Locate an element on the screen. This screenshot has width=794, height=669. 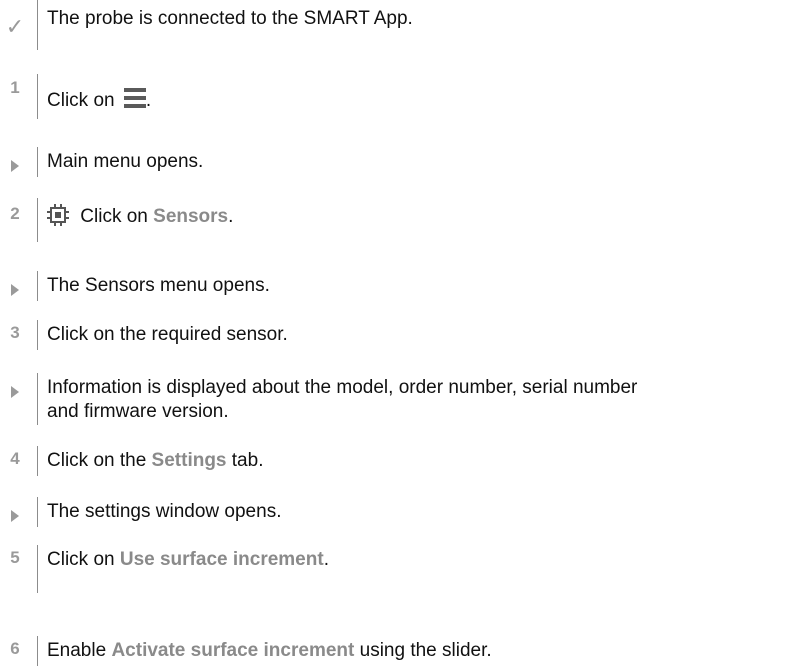
step-number: 5 is located at coordinates (15, 557).